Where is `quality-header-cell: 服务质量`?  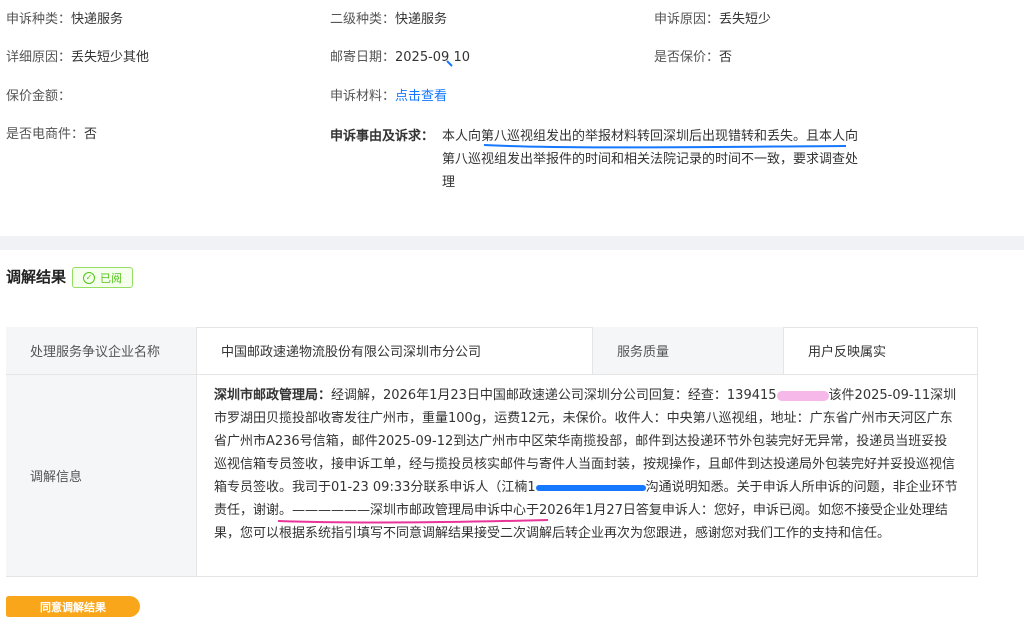 quality-header-cell: 服务质量 is located at coordinates (688, 351).